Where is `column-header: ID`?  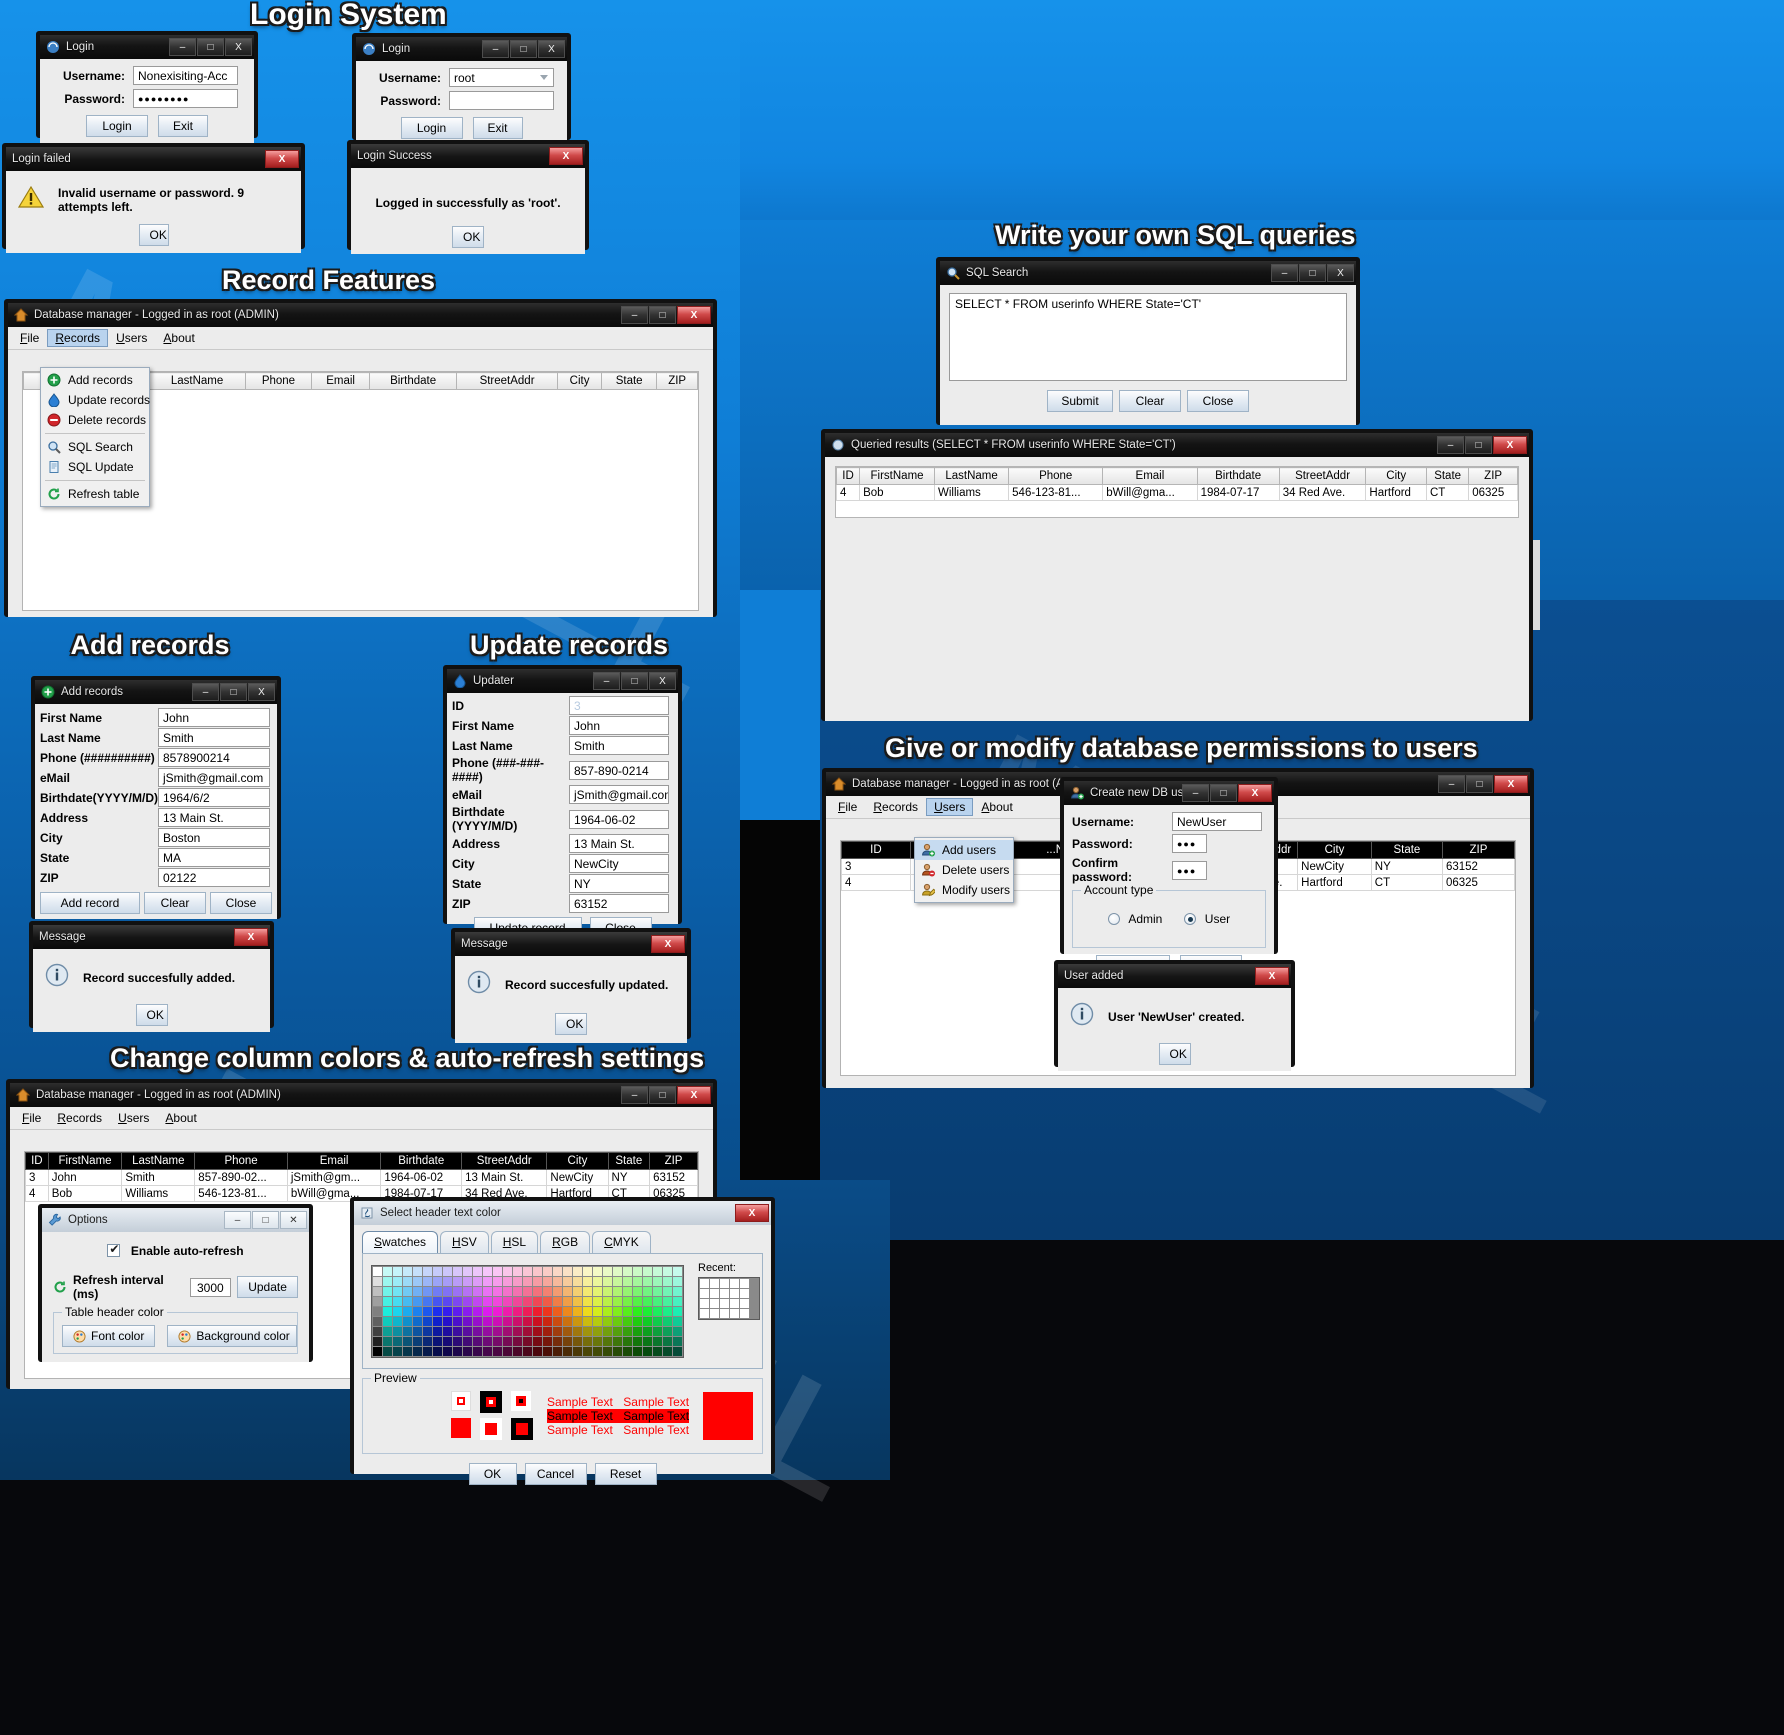 column-header: ID is located at coordinates (848, 476).